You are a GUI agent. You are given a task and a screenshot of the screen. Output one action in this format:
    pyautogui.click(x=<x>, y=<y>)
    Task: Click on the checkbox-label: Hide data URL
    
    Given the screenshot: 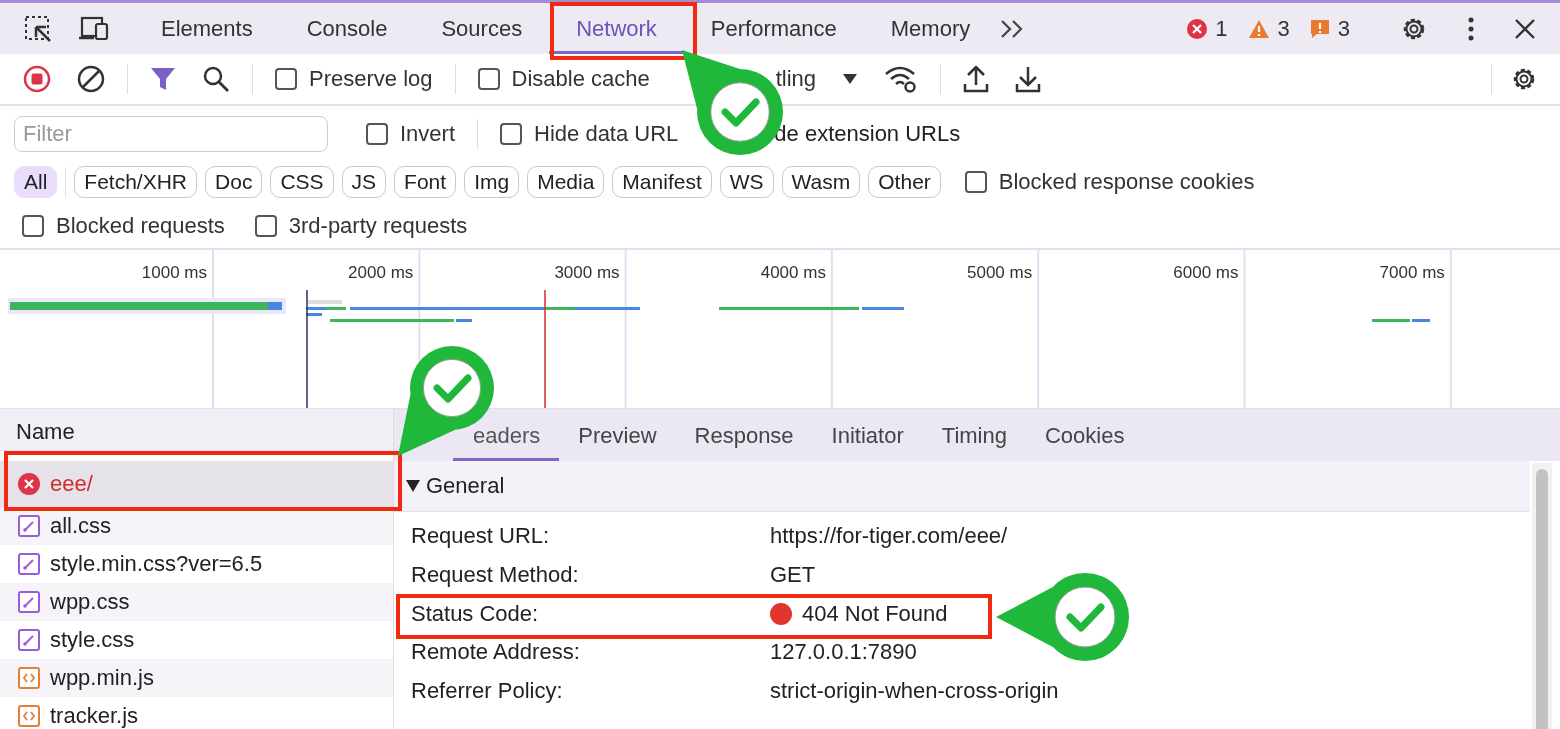 What is the action you would take?
    pyautogui.click(x=606, y=133)
    